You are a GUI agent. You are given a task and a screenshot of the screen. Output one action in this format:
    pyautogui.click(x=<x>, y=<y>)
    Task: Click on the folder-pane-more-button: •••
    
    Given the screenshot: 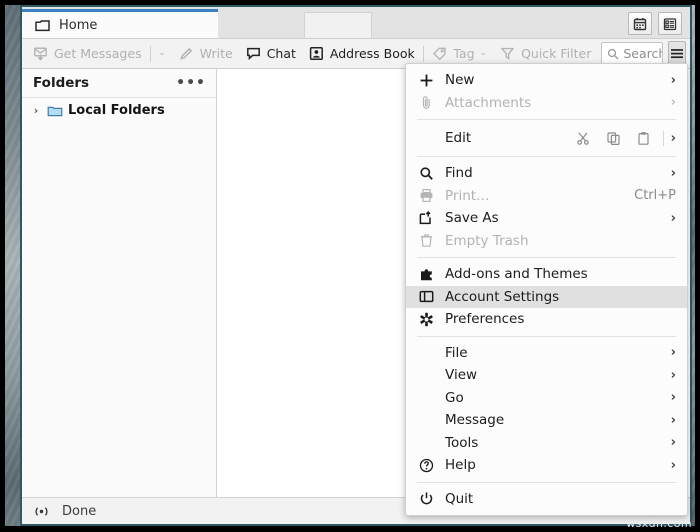 What is the action you would take?
    pyautogui.click(x=191, y=83)
    